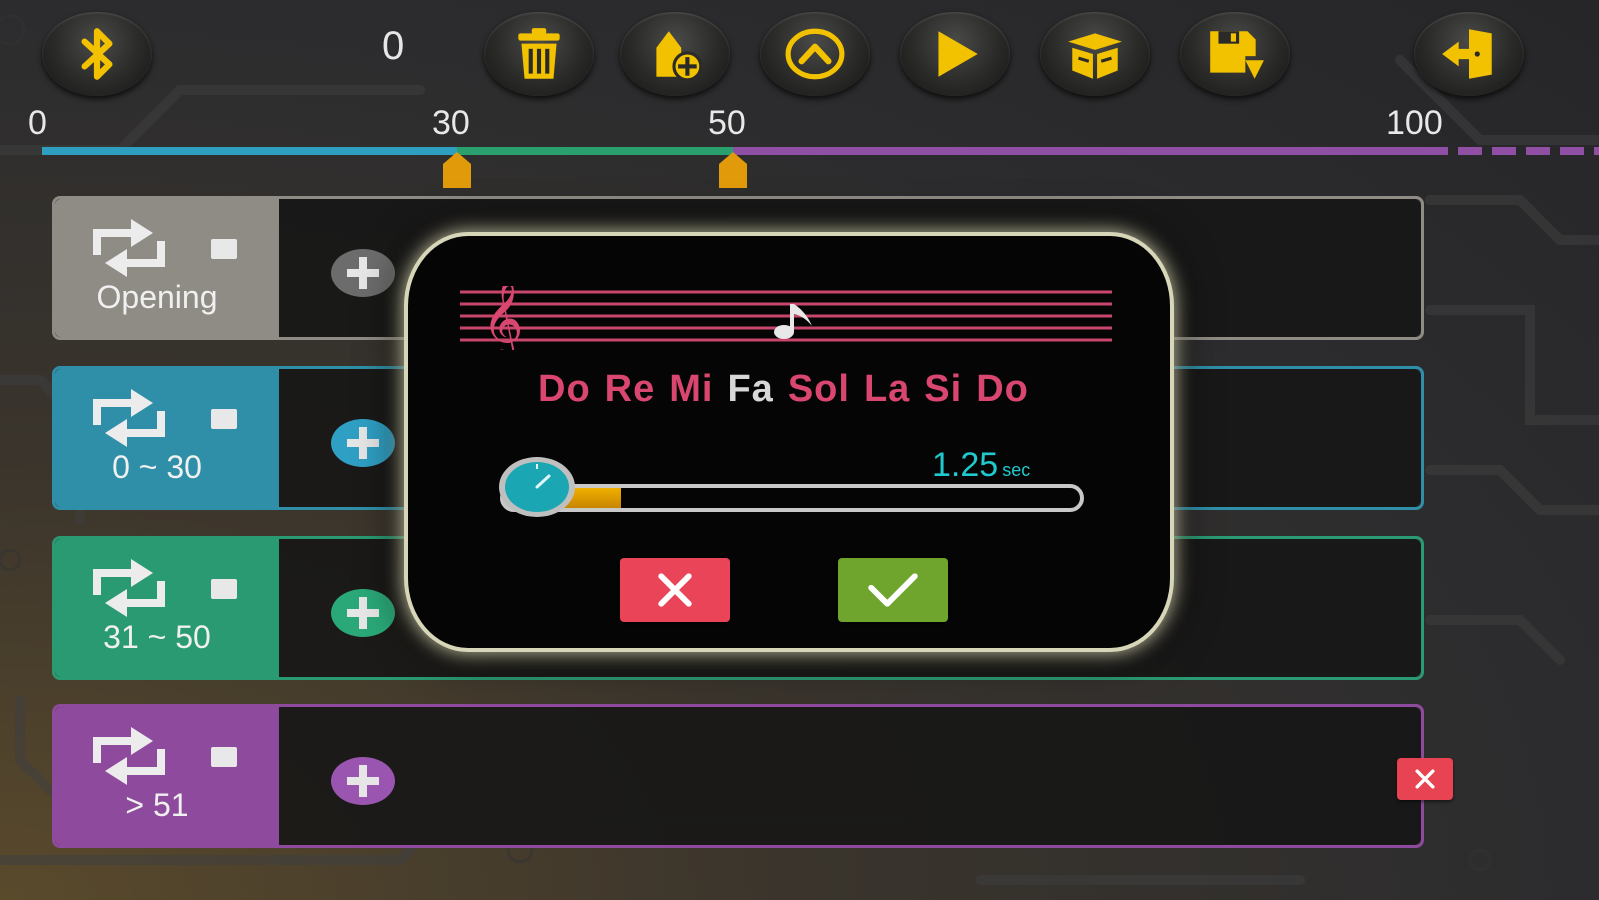  I want to click on cancel-button, so click(675, 590).